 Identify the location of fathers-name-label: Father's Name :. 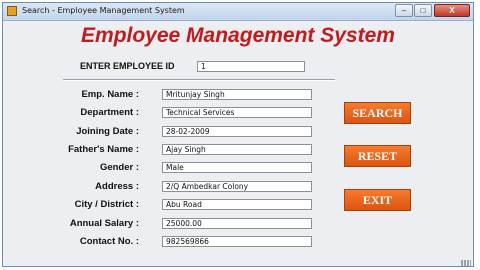
(103, 149).